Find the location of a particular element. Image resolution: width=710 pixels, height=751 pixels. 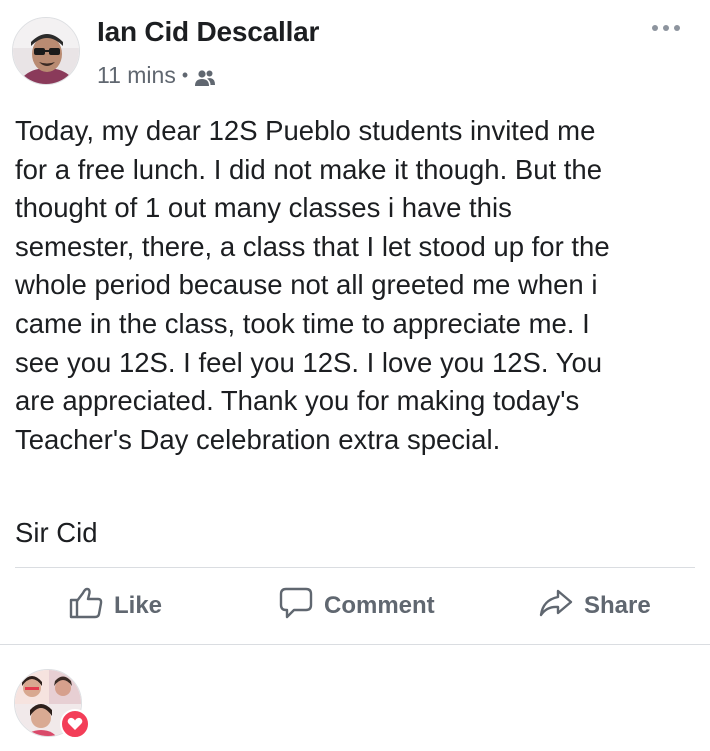

comment-label: Comment is located at coordinates (379, 605).